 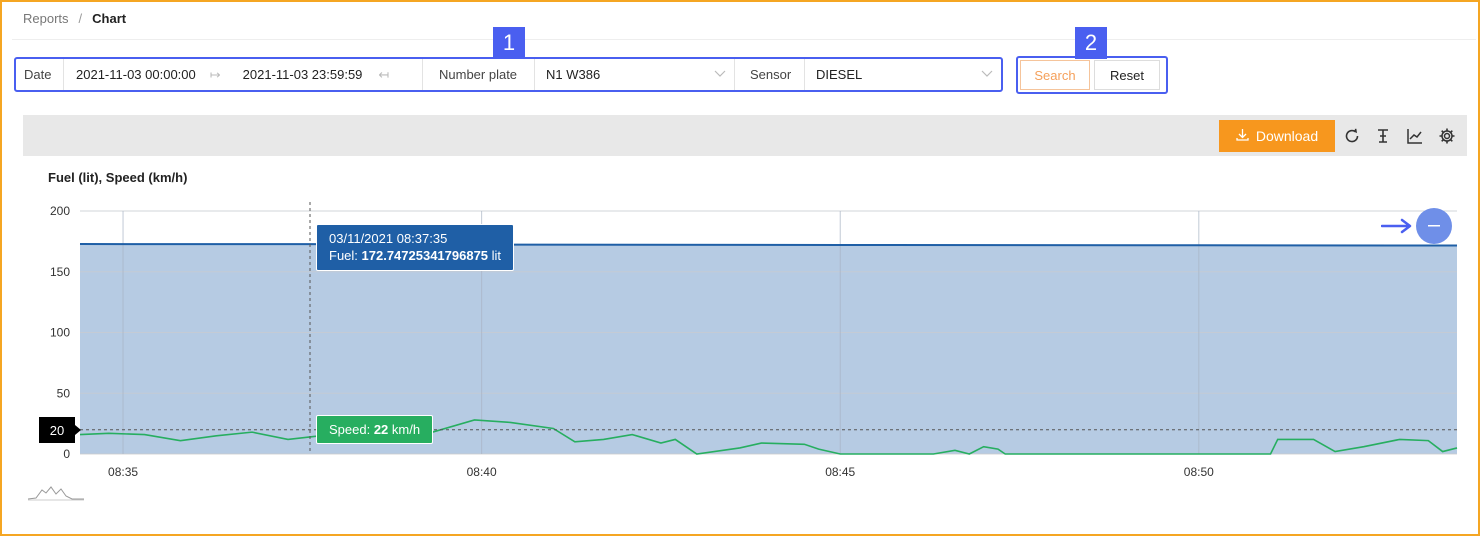 I want to click on x-tick-label: 08:35, so click(x=123, y=472).